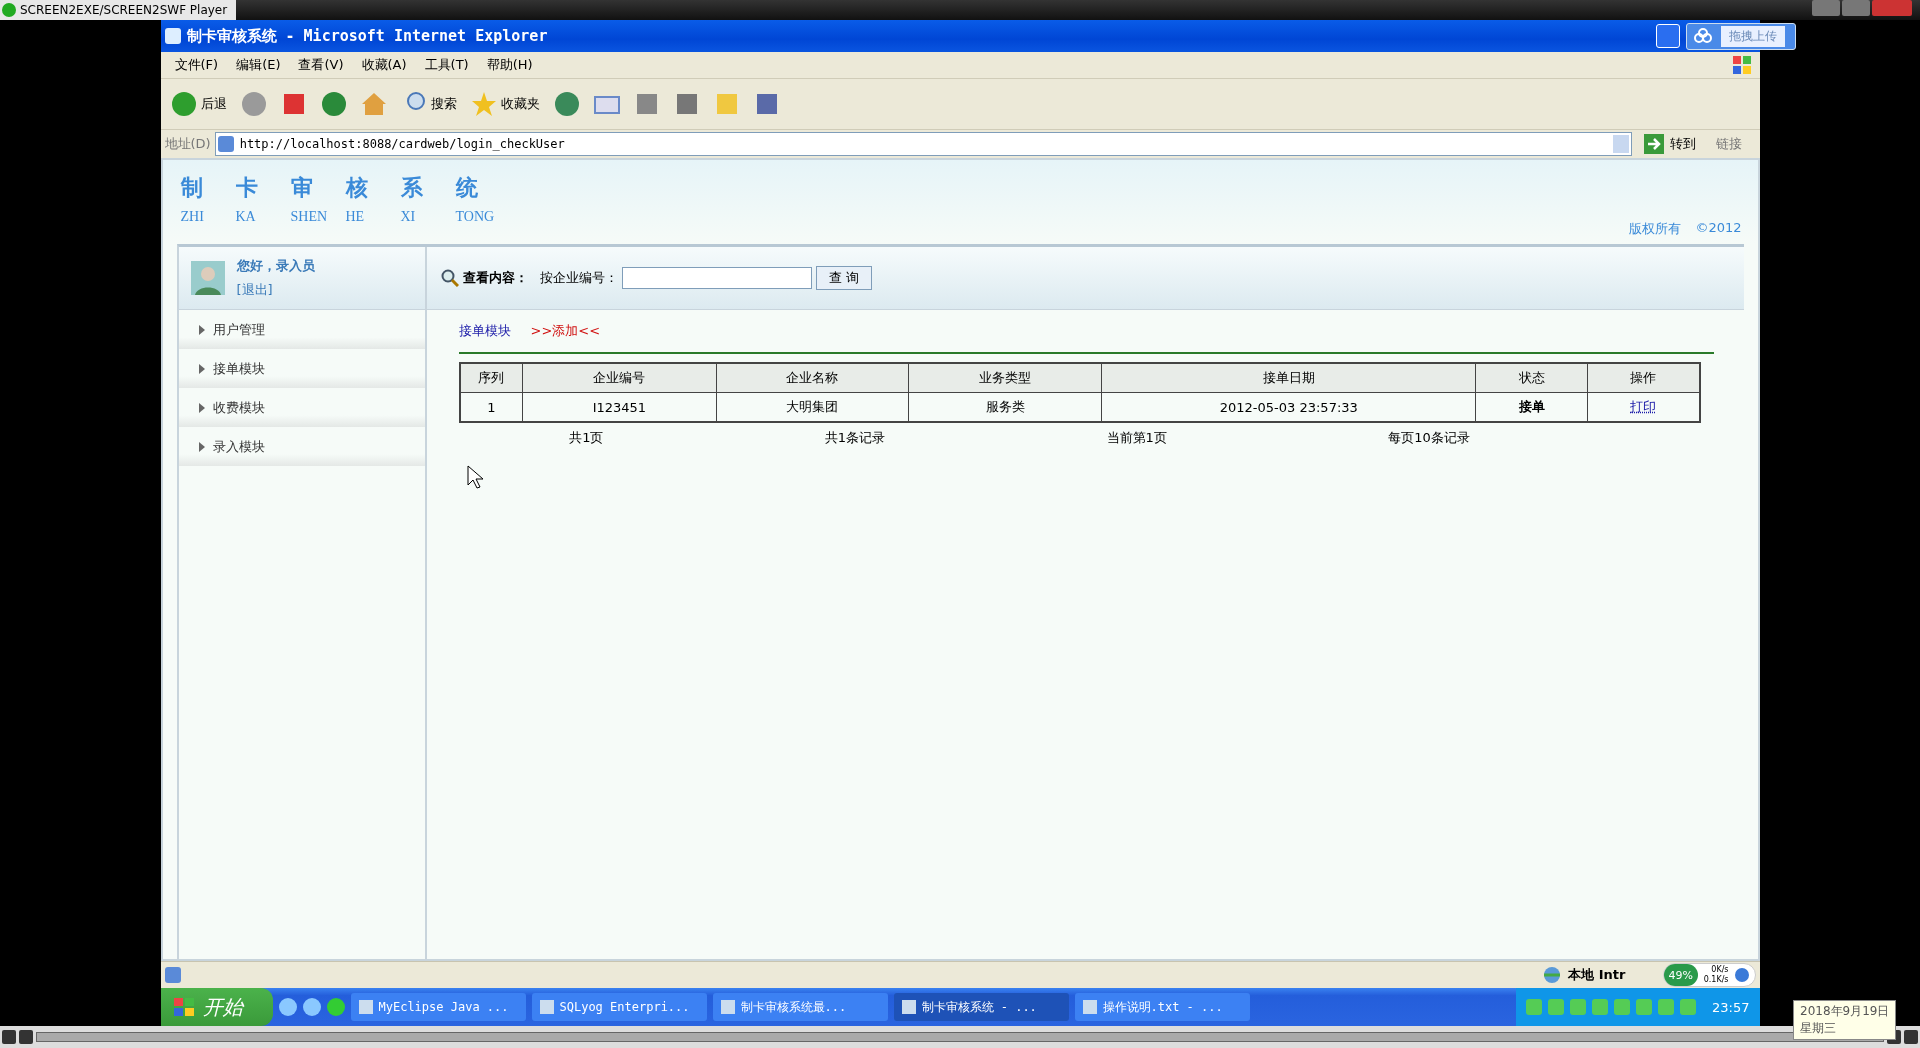 This screenshot has width=1920, height=1048. Describe the element at coordinates (412, 188) in the screenshot. I see `site-title-char: 系` at that location.